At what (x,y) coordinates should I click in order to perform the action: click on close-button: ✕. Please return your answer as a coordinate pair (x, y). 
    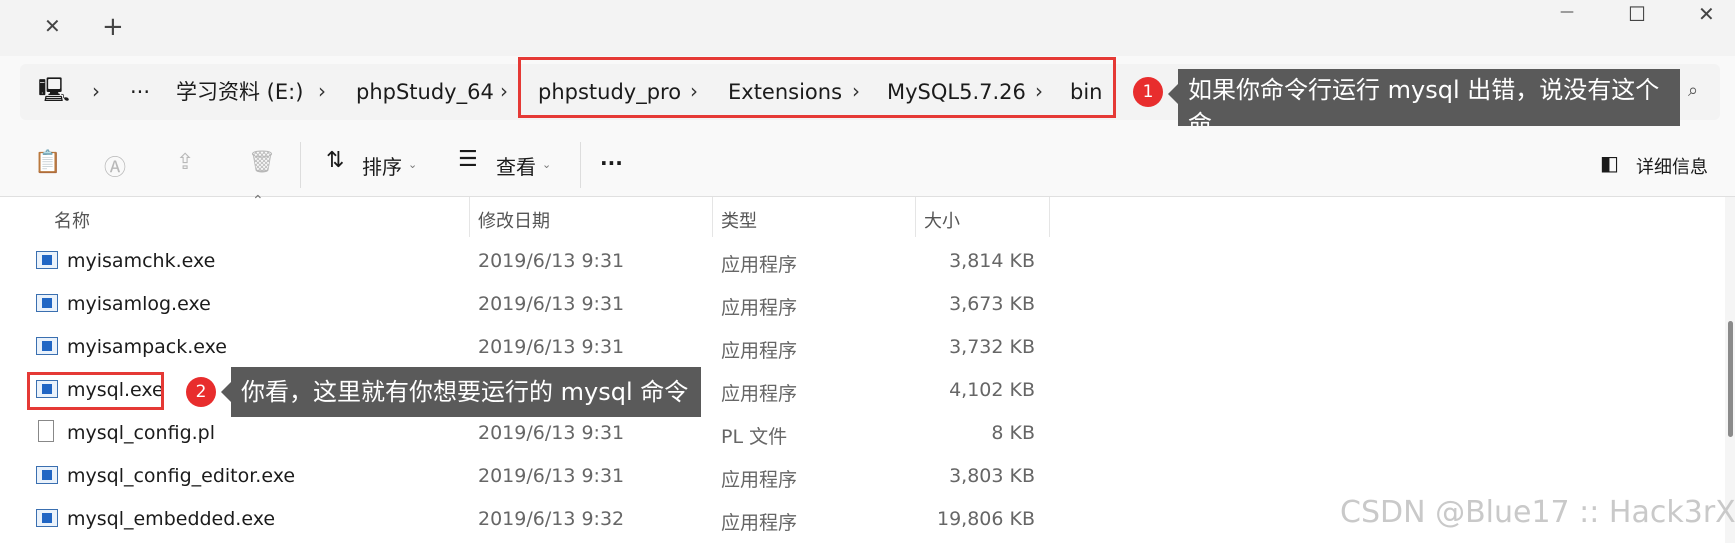
    Looking at the image, I should click on (1706, 14).